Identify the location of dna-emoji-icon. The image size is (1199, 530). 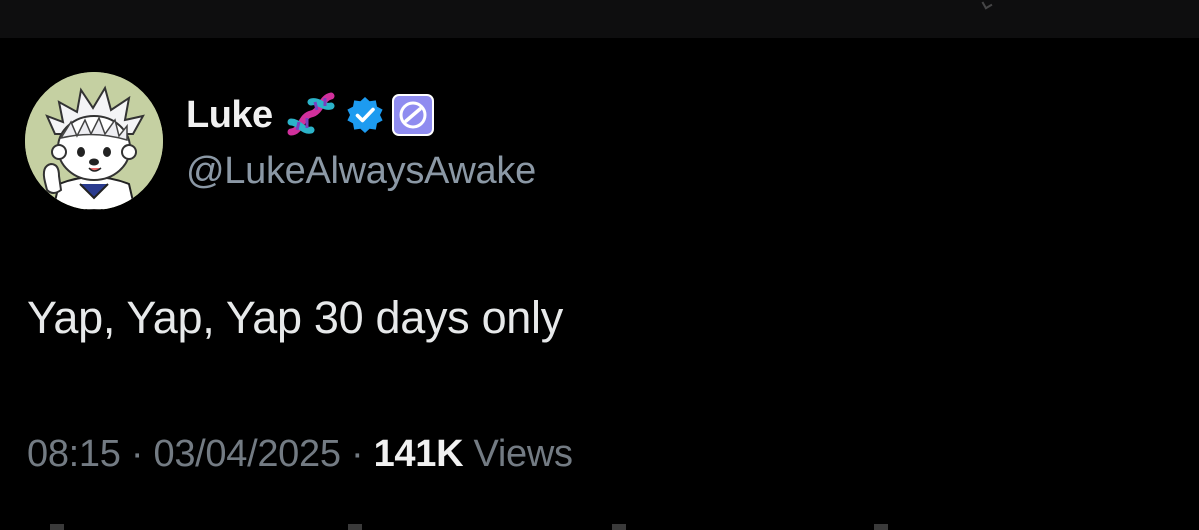
(311, 114).